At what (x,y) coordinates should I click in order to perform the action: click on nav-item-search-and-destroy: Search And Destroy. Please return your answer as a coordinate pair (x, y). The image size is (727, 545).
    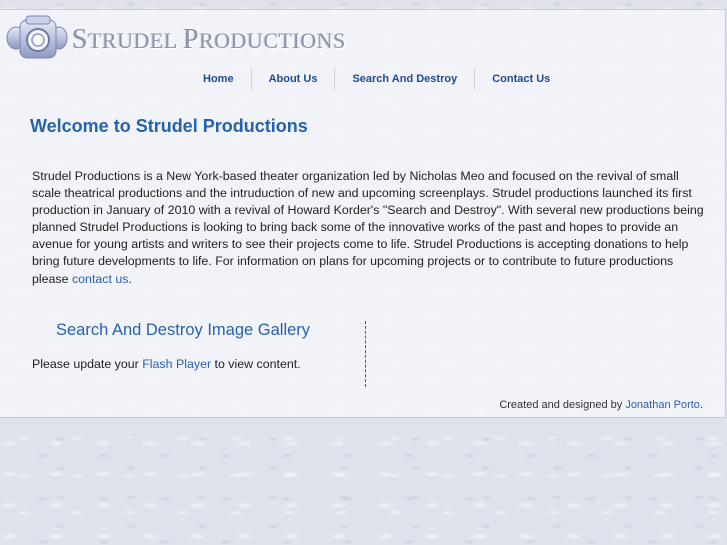
    Looking at the image, I should click on (404, 79).